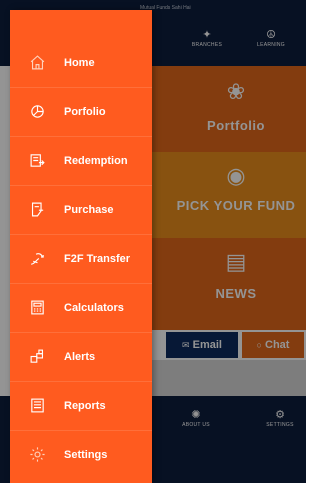 This screenshot has width=320, height=483. What do you see at coordinates (37, 258) in the screenshot?
I see `f2f-transfer-icon` at bounding box center [37, 258].